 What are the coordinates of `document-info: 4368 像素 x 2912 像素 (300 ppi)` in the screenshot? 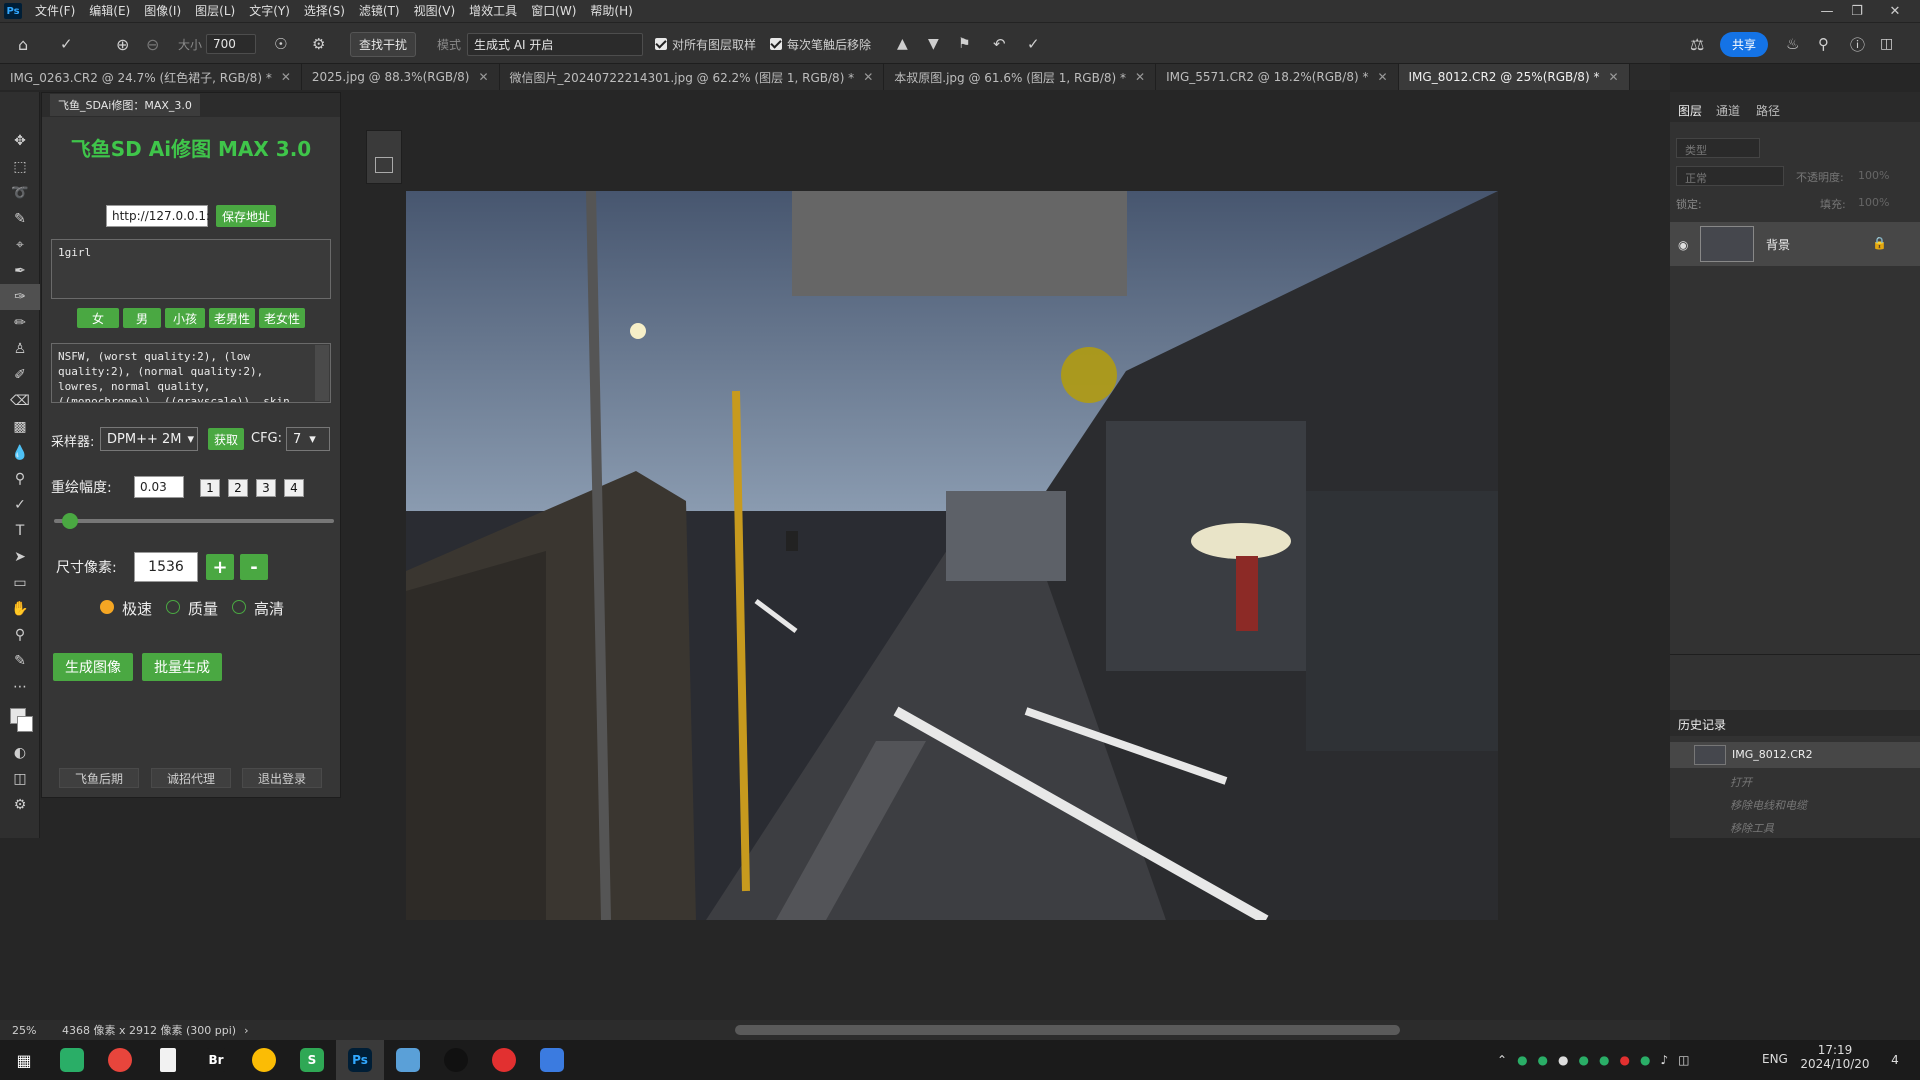 It's located at (149, 1030).